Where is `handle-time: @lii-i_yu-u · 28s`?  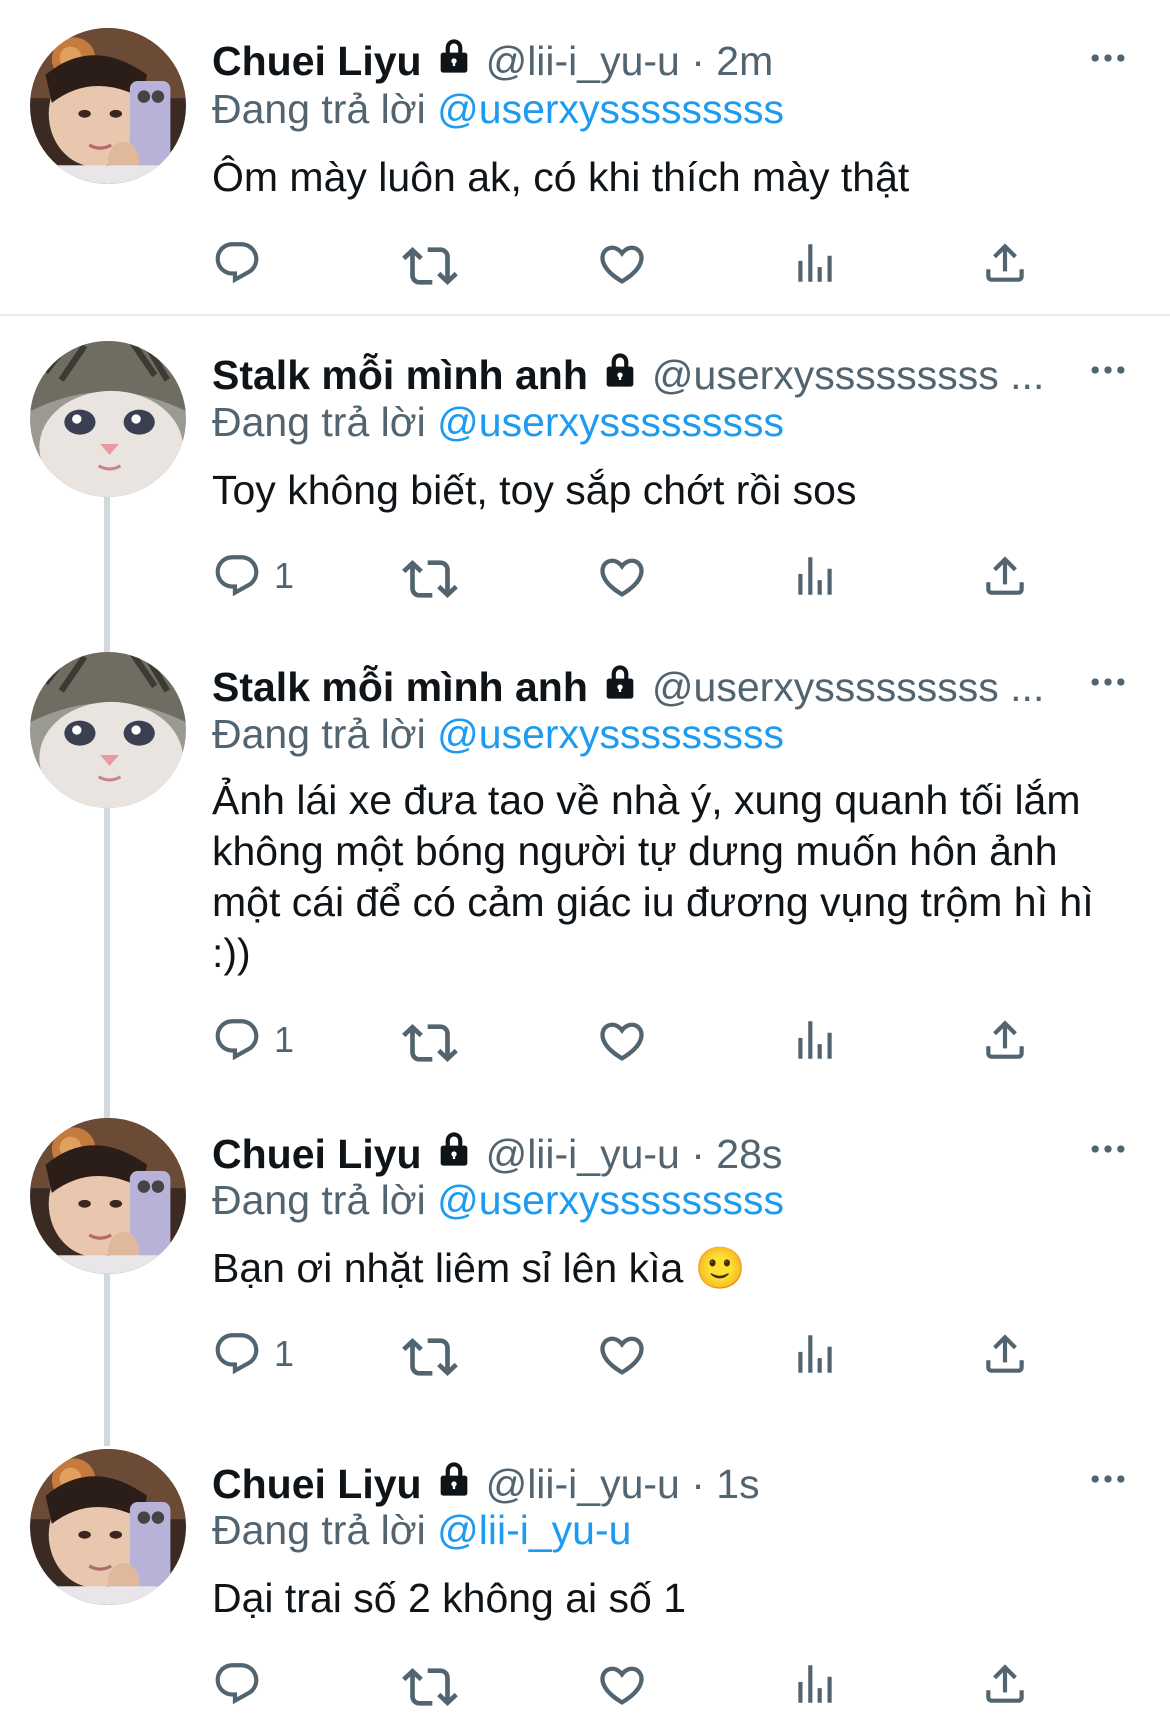 handle-time: @lii-i_yu-u · 28s is located at coordinates (634, 1154).